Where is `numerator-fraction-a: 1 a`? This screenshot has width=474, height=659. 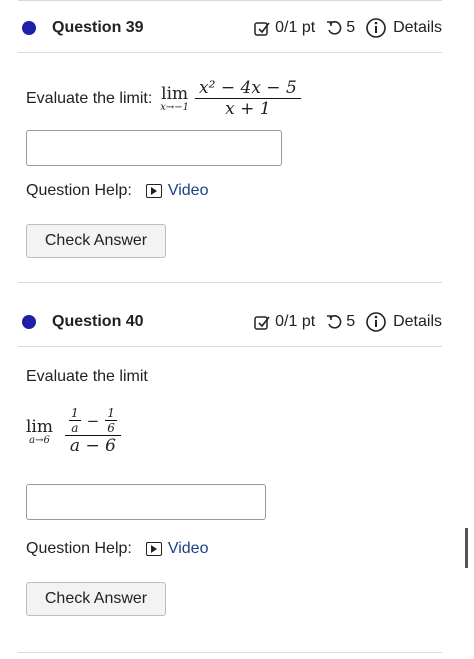 numerator-fraction-a: 1 a is located at coordinates (75, 420).